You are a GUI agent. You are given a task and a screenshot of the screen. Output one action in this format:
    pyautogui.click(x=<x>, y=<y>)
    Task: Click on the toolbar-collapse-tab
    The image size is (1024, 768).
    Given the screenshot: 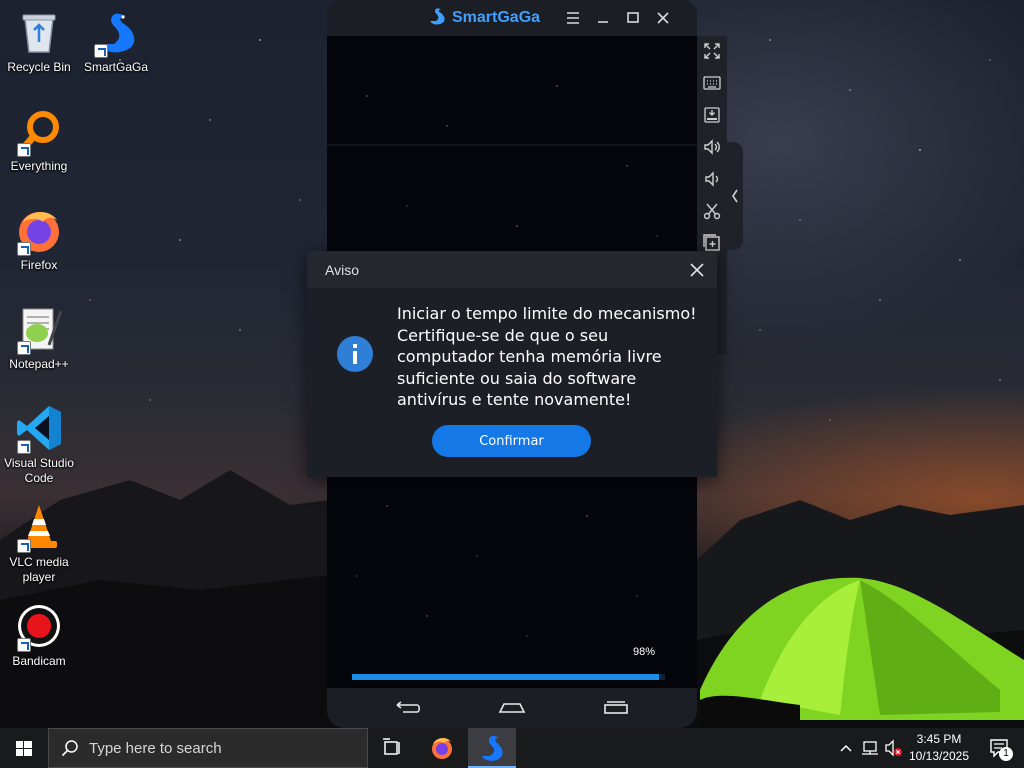 What is the action you would take?
    pyautogui.click(x=735, y=196)
    